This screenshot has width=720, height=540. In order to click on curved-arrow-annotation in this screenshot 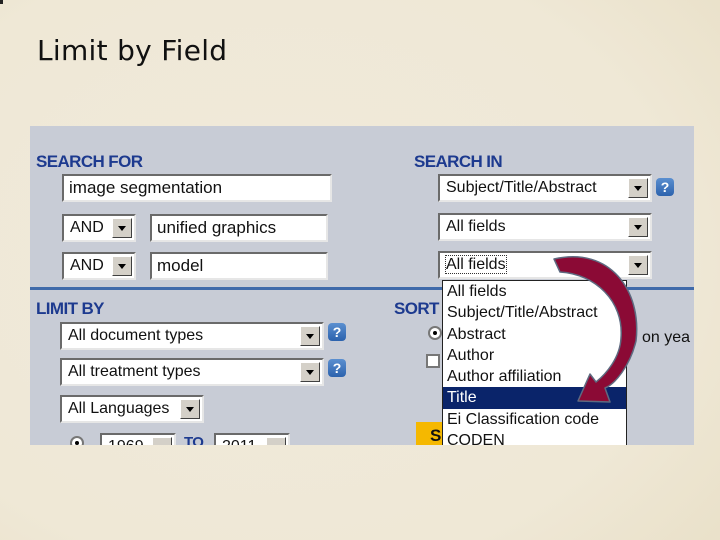, I will do `click(595, 329)`.